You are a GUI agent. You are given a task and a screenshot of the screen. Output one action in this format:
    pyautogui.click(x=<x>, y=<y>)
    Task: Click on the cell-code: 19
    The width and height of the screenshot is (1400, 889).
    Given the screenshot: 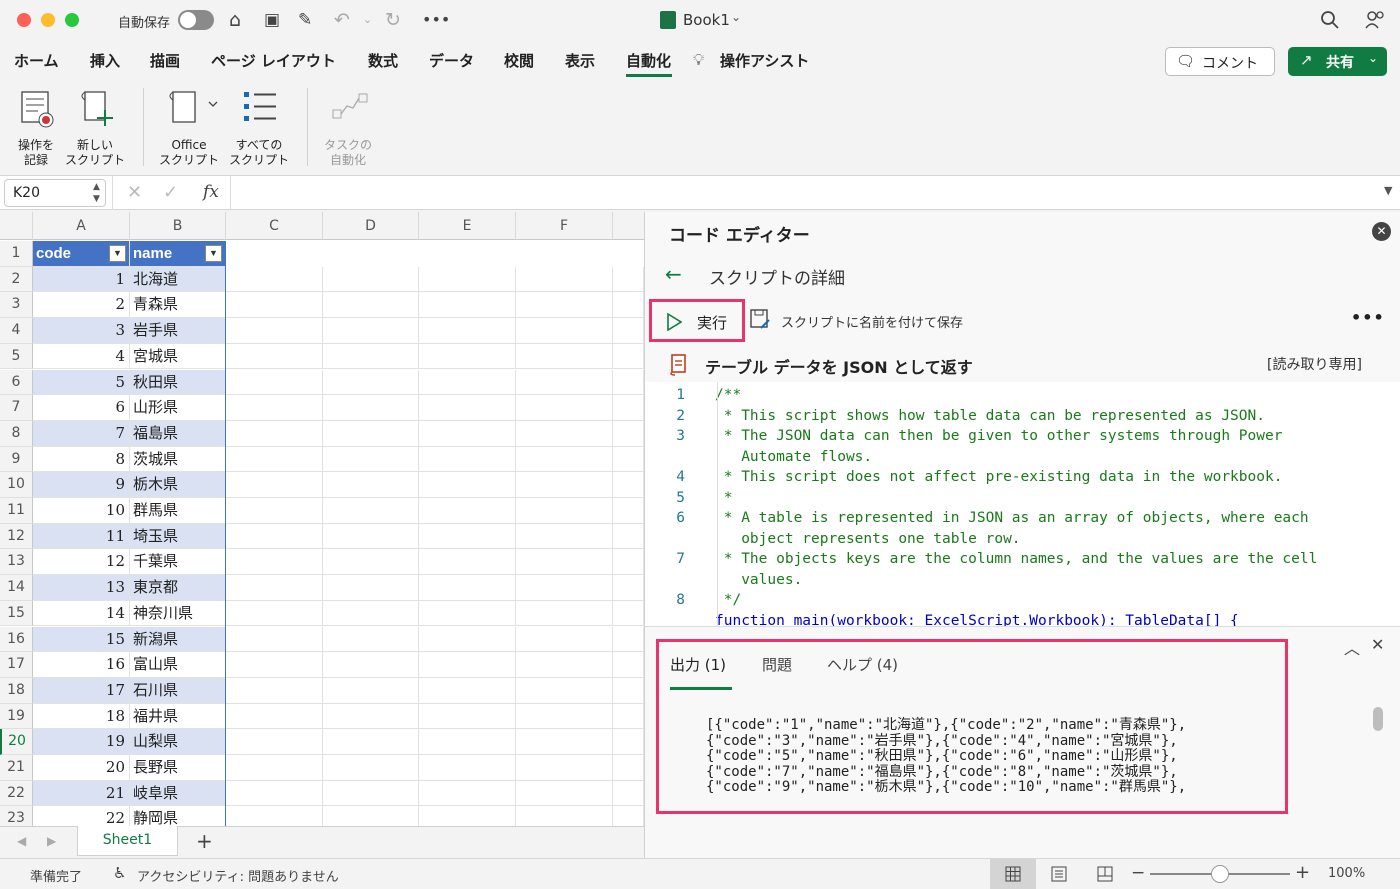 What is the action you would take?
    pyautogui.click(x=81, y=742)
    